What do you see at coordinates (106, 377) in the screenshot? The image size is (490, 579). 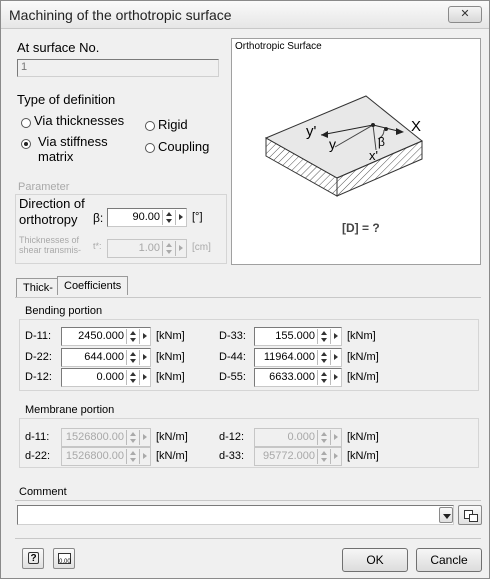 I see `d12-input: 0.000` at bounding box center [106, 377].